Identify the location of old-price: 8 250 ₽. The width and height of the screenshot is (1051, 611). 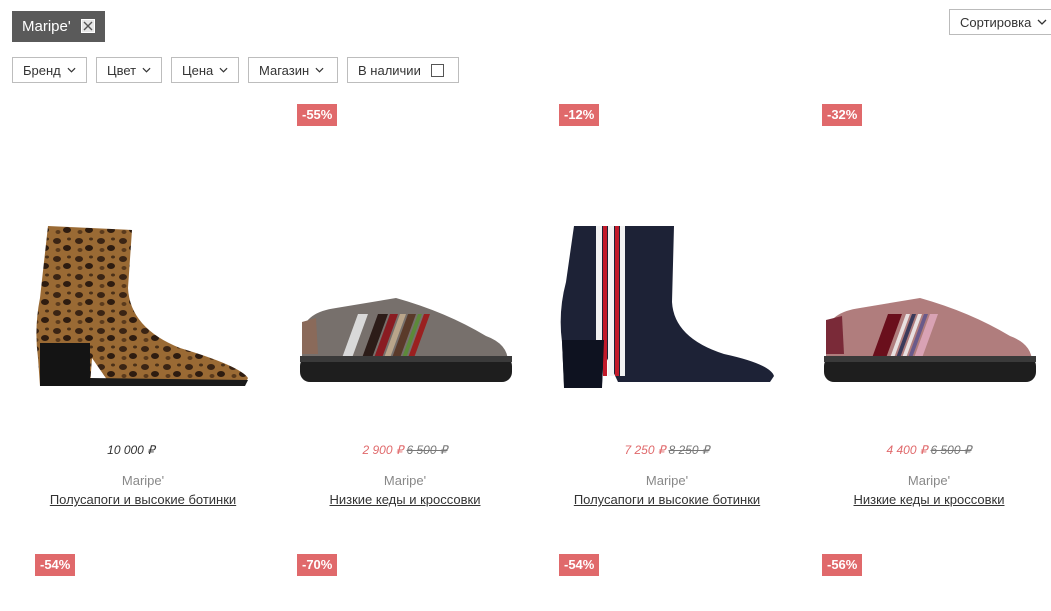
(689, 450).